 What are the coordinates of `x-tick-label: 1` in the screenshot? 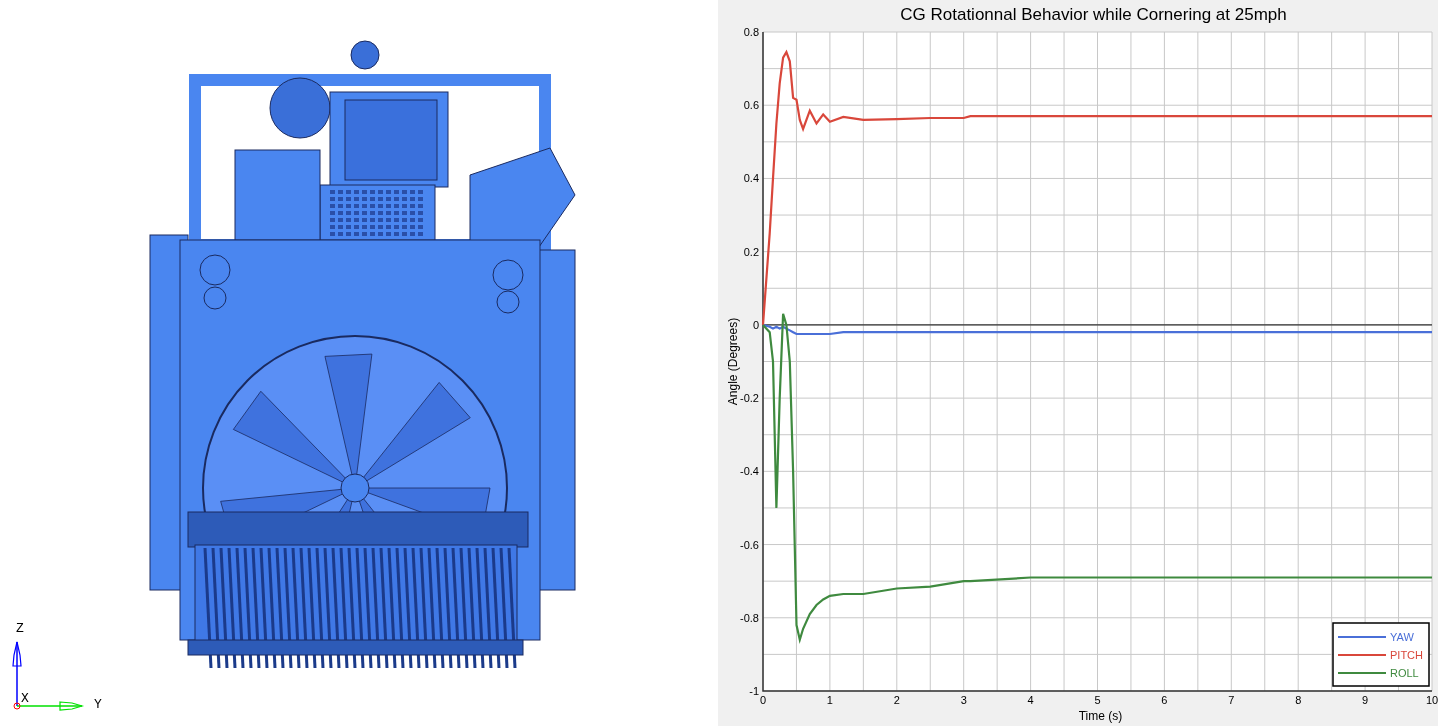 It's located at (829, 700).